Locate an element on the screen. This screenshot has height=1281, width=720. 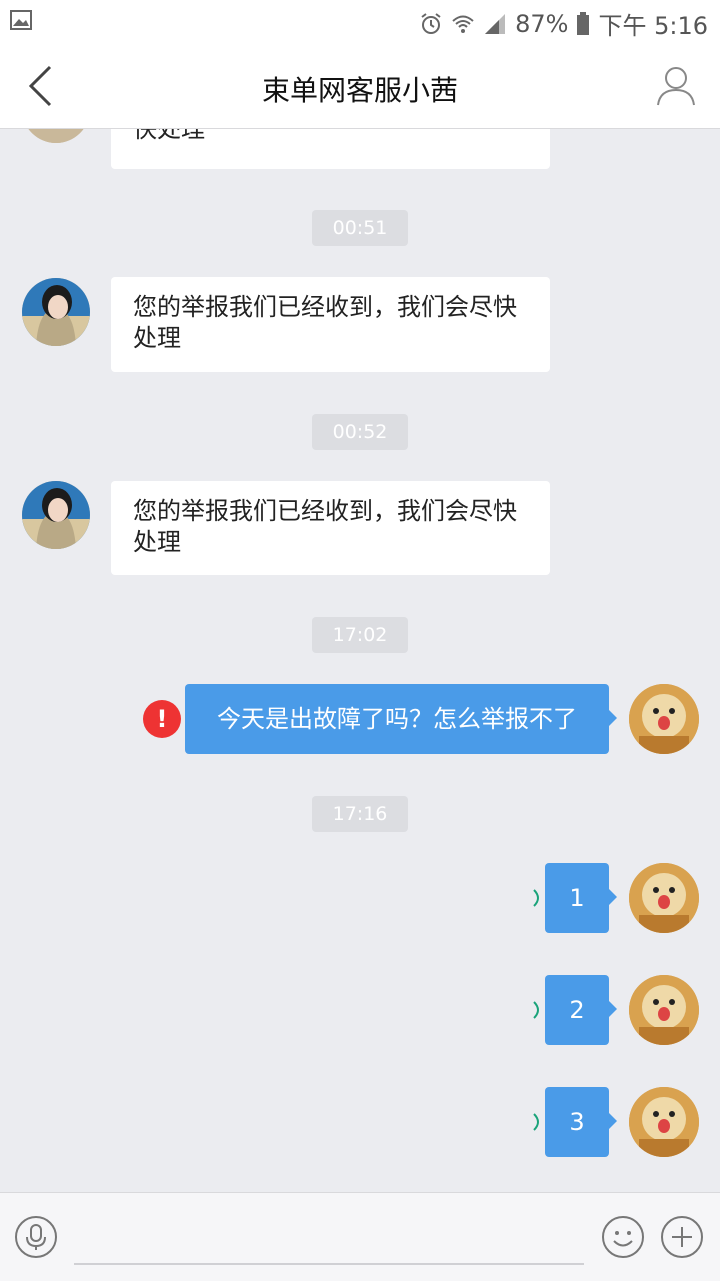
gallery-icon is located at coordinates (21, 22).